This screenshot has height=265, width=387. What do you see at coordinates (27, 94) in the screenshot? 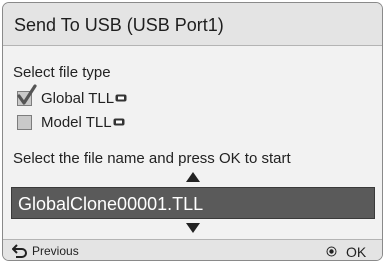
I see `checkmark-icon` at bounding box center [27, 94].